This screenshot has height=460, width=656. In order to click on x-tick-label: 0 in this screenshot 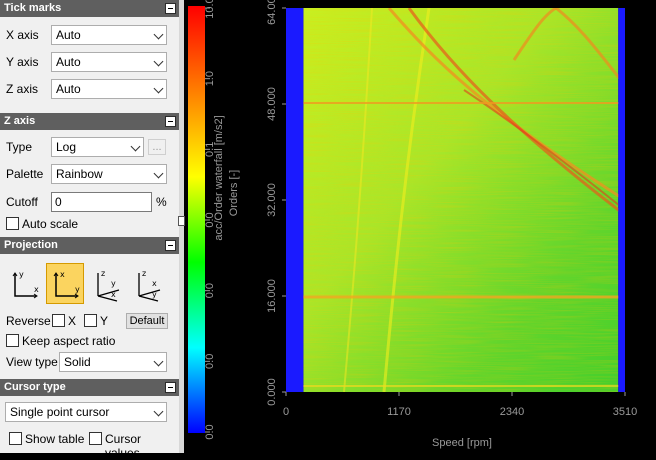, I will do `click(286, 412)`.